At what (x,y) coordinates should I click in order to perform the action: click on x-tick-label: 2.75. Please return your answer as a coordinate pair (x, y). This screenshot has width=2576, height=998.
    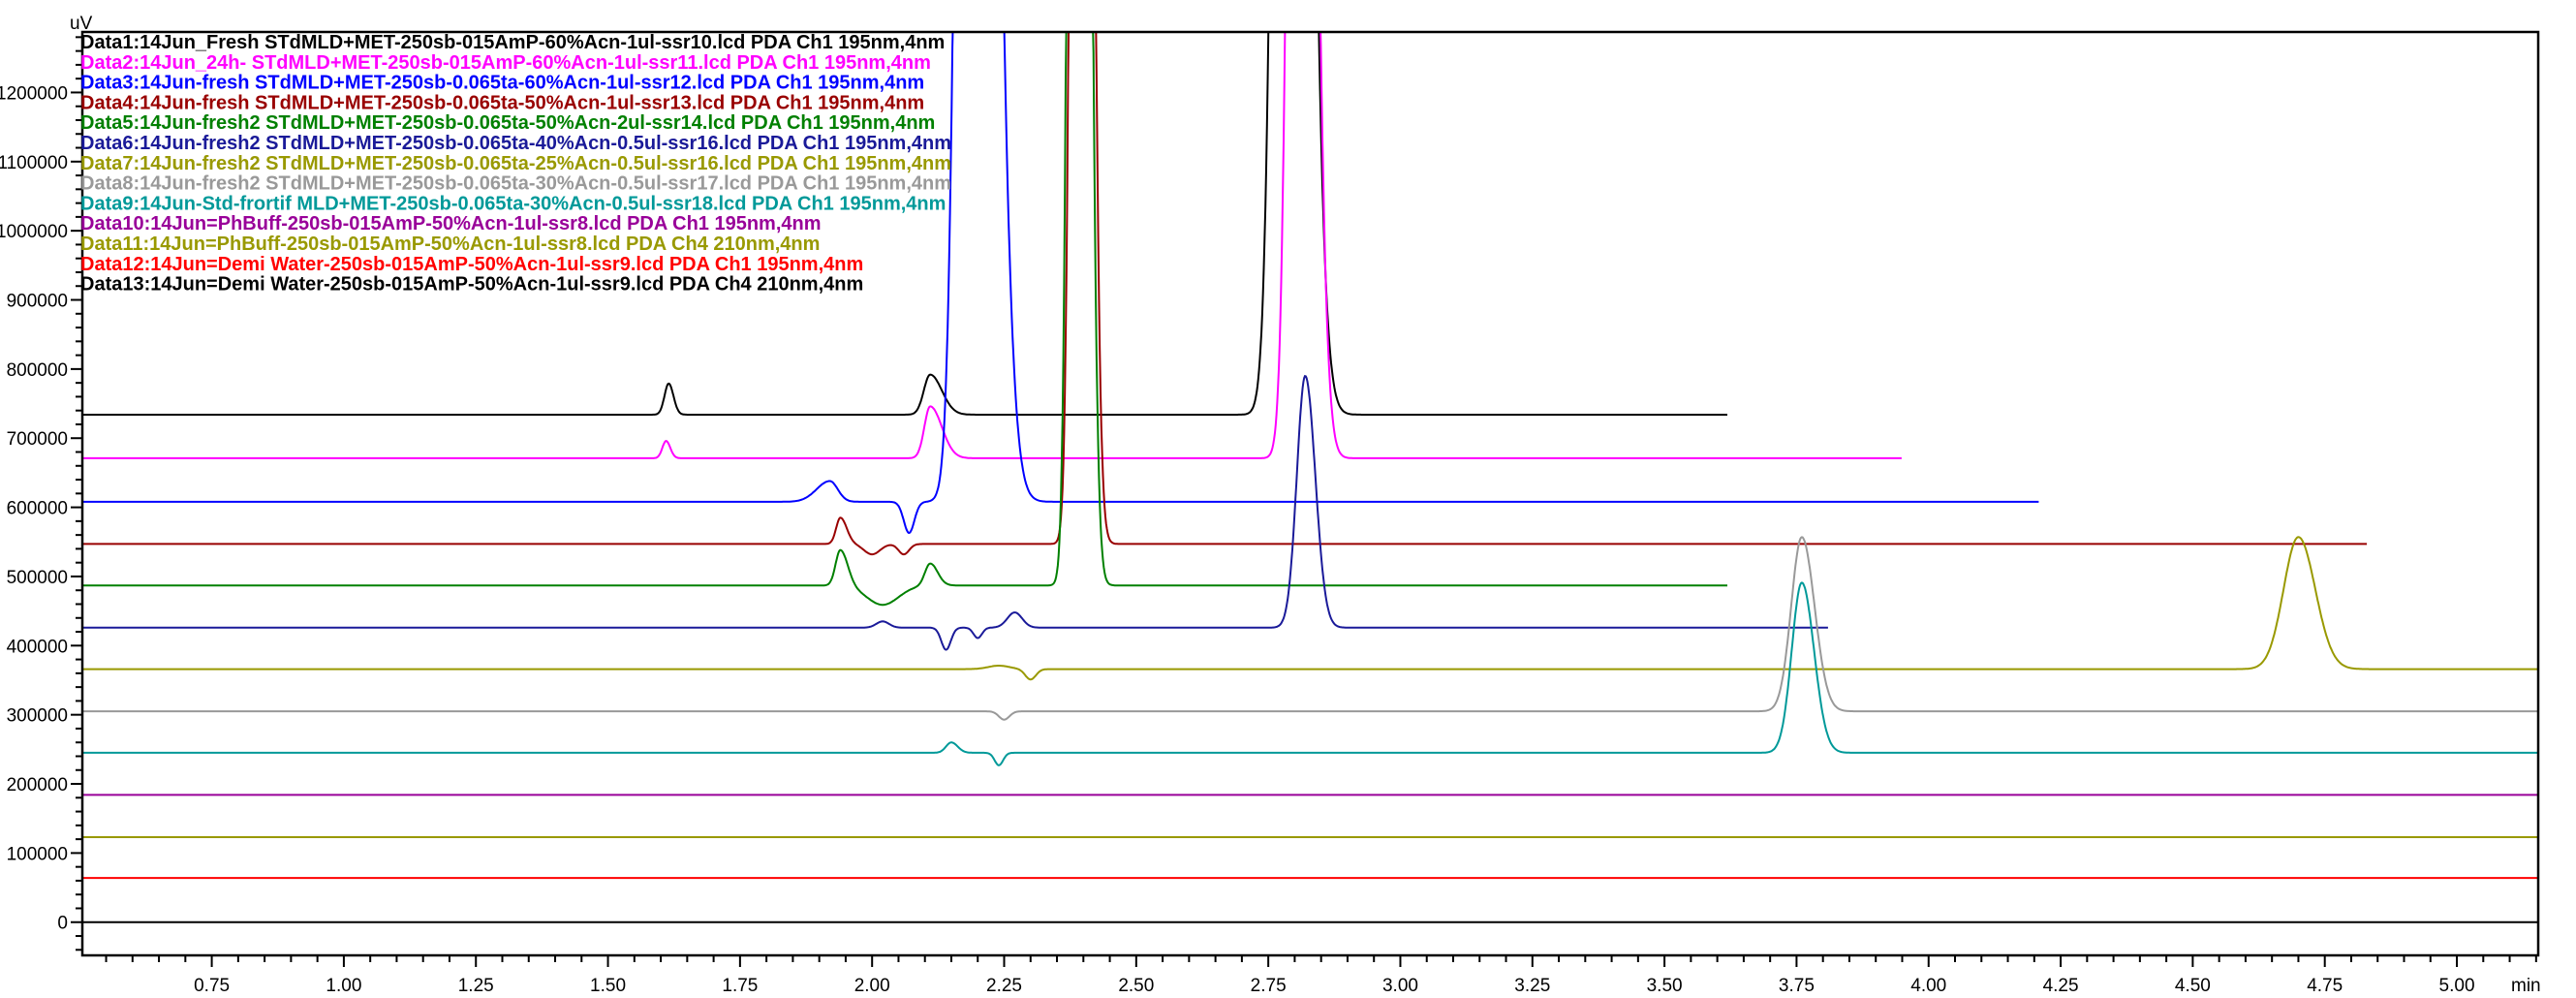
    Looking at the image, I should click on (1269, 986).